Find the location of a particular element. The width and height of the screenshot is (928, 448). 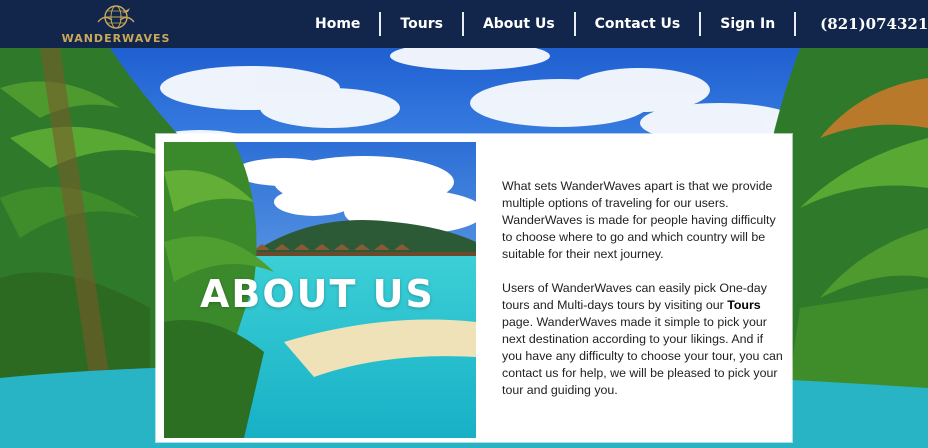

brand-name: WANDERWAVES is located at coordinates (116, 38).